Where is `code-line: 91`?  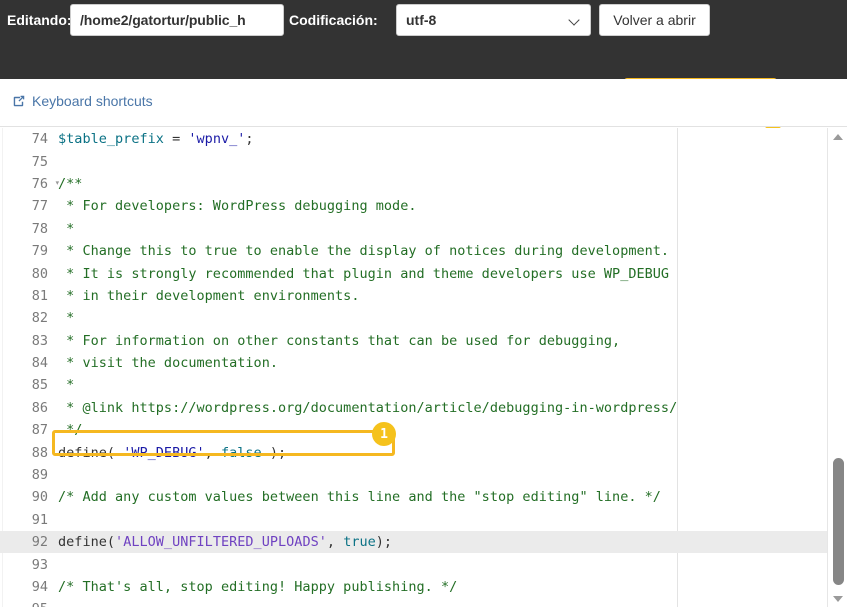
code-line: 91 is located at coordinates (423, 520).